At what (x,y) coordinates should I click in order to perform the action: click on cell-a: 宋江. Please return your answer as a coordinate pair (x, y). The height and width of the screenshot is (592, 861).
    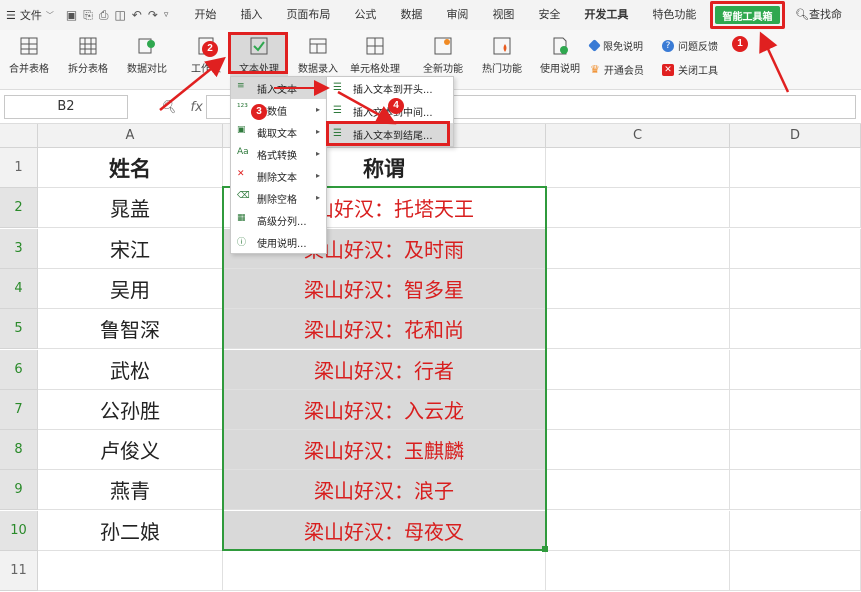
    Looking at the image, I should click on (130, 248).